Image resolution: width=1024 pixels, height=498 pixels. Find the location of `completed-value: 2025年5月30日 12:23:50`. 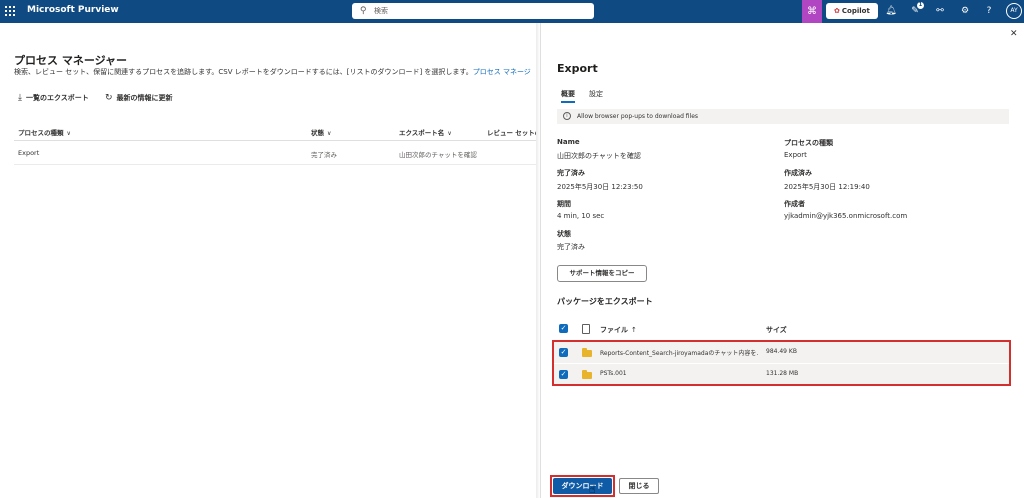

completed-value: 2025年5月30日 12:23:50 is located at coordinates (600, 187).